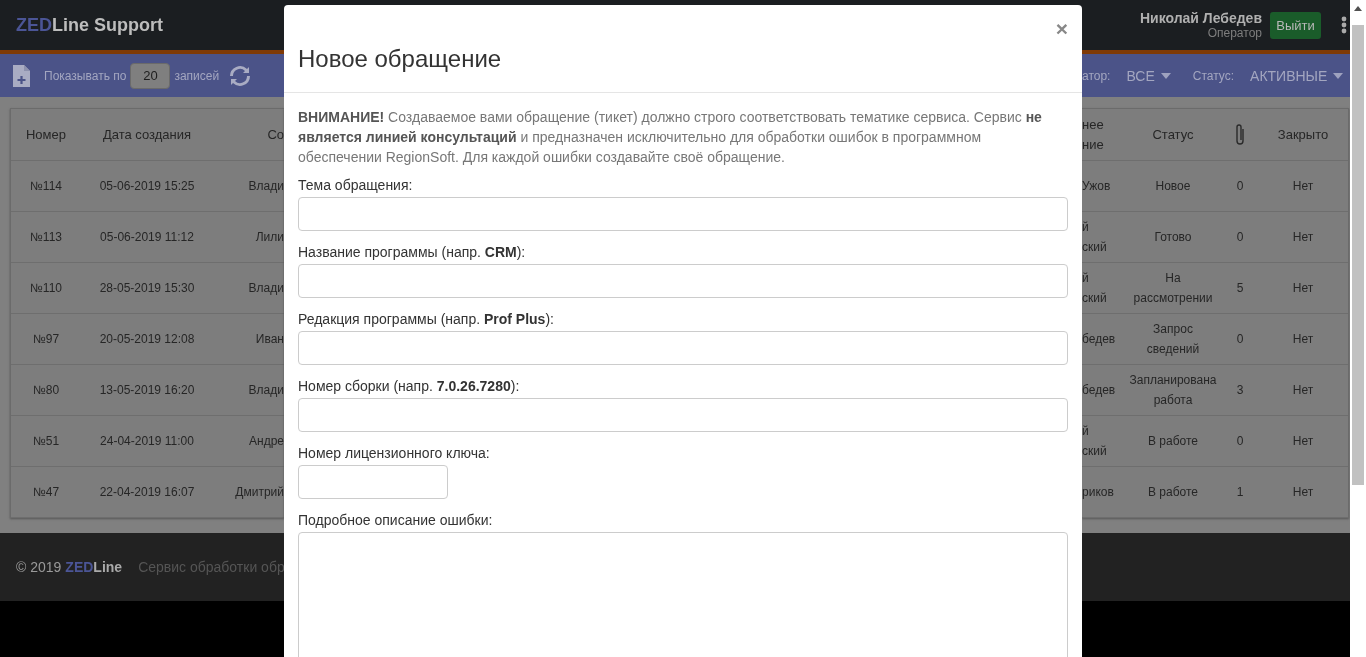 Image resolution: width=1366 pixels, height=657 pixels. I want to click on page-size-label: Показывать по, so click(85, 75).